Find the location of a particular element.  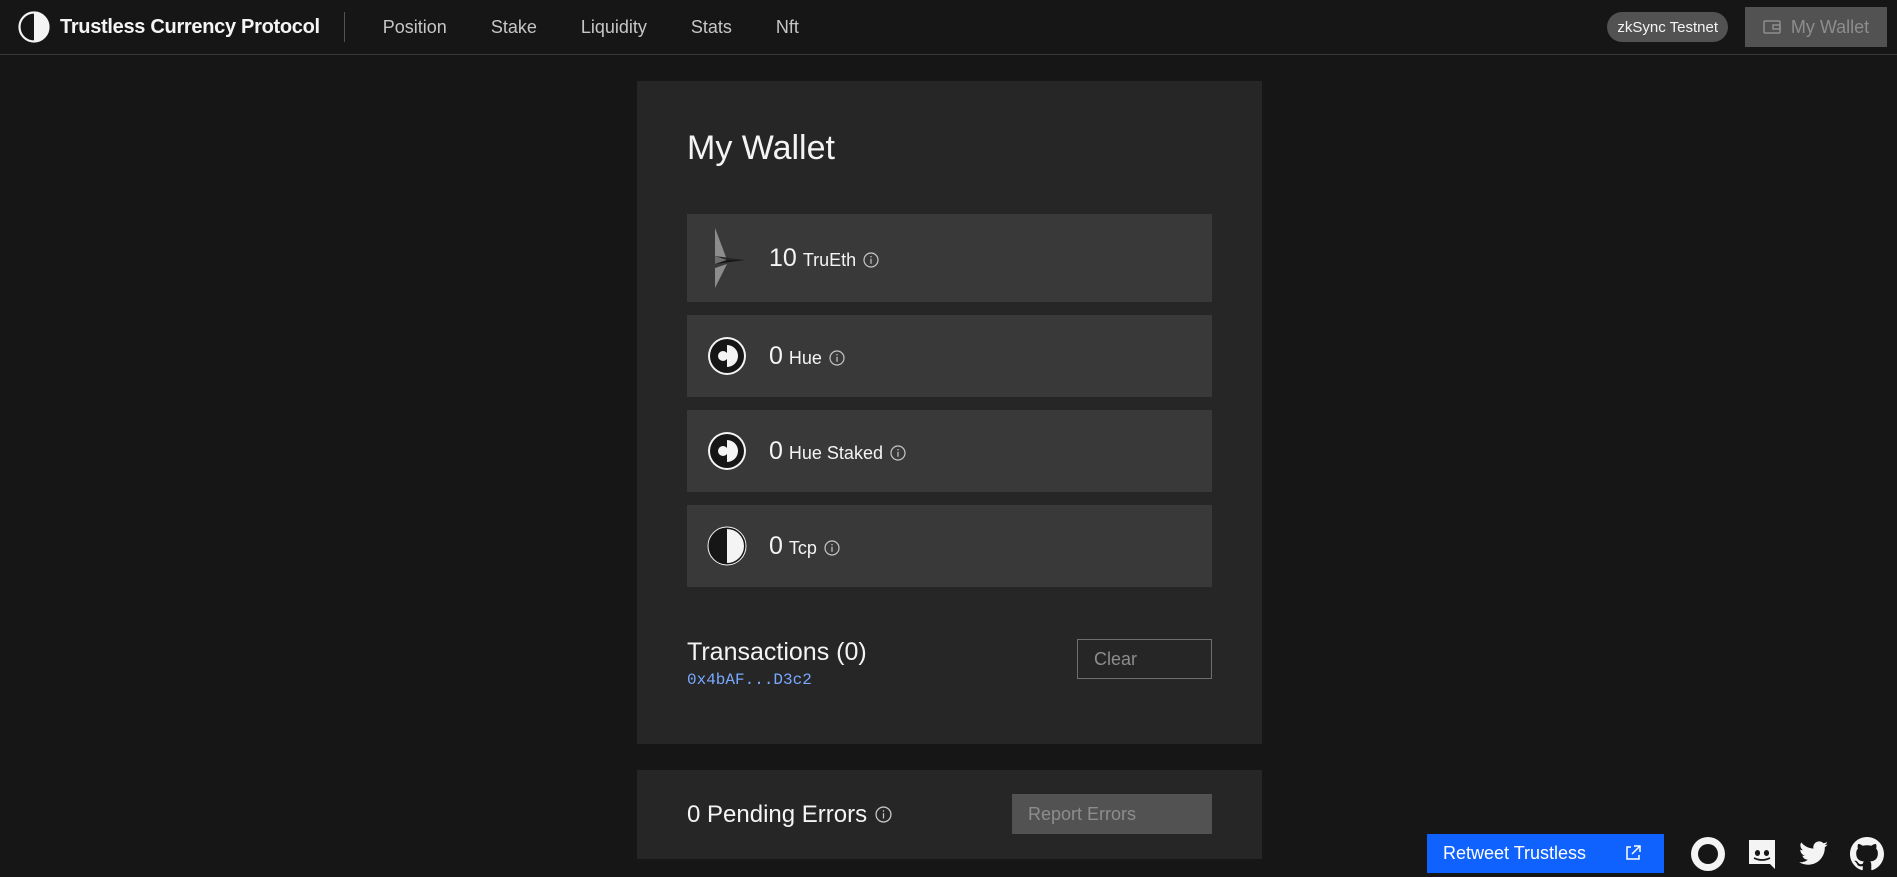

nav-item-stats: Stats is located at coordinates (711, 27).